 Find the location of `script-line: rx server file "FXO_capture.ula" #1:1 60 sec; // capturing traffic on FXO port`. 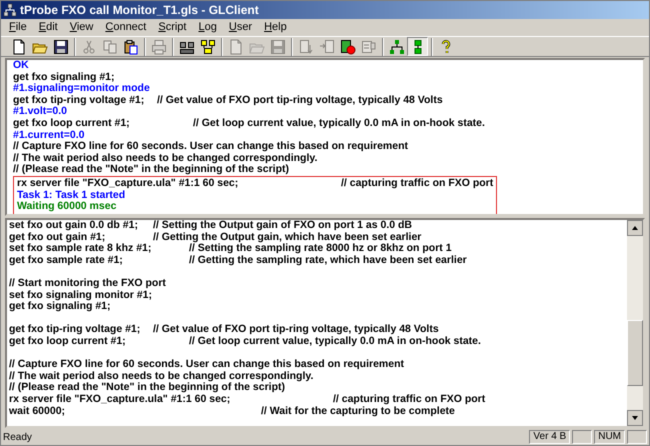

script-line: rx server file "FXO_capture.ula" #1:1 60 sec; // capturing traffic on FXO port is located at coordinates (247, 400).